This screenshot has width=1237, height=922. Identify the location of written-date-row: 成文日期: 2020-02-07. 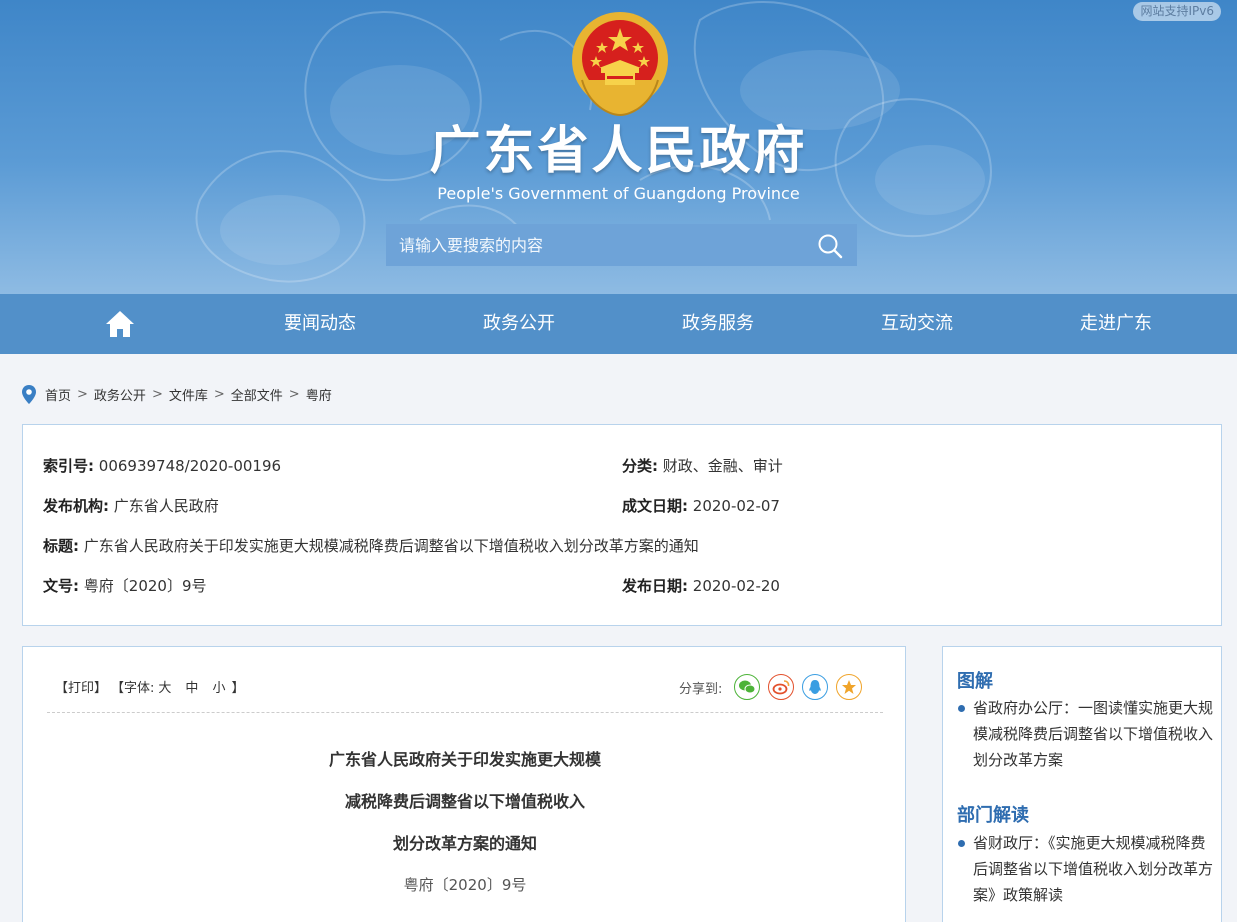
(701, 506).